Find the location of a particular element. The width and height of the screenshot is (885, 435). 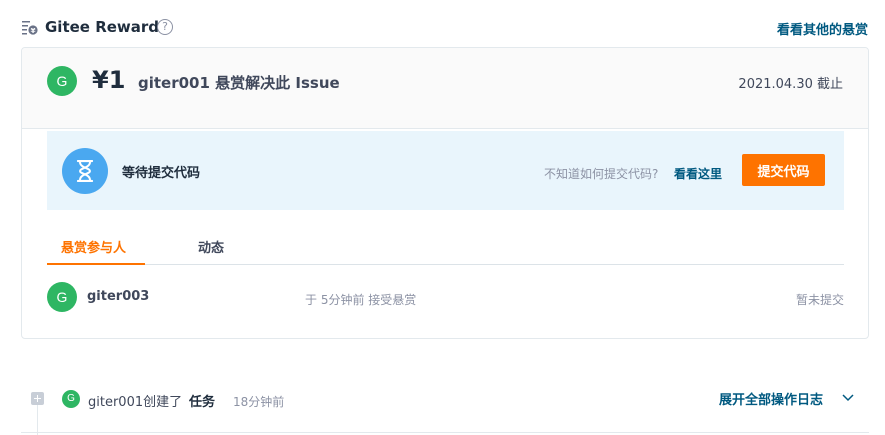

log-time: 18分钟前 is located at coordinates (259, 402).